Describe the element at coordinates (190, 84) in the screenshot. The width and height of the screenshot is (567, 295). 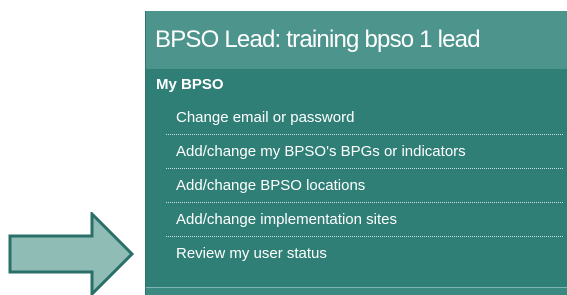
I see `section-title-my-bpso: My BPSO` at that location.